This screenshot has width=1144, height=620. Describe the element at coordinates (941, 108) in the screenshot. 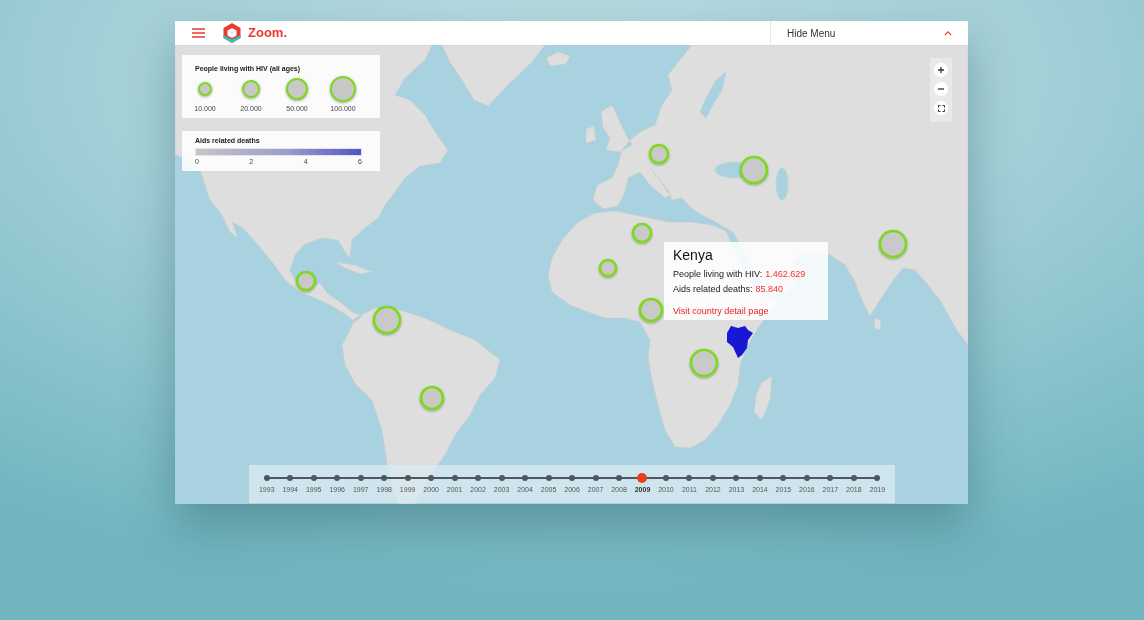

I see `fullscreen-icon` at that location.